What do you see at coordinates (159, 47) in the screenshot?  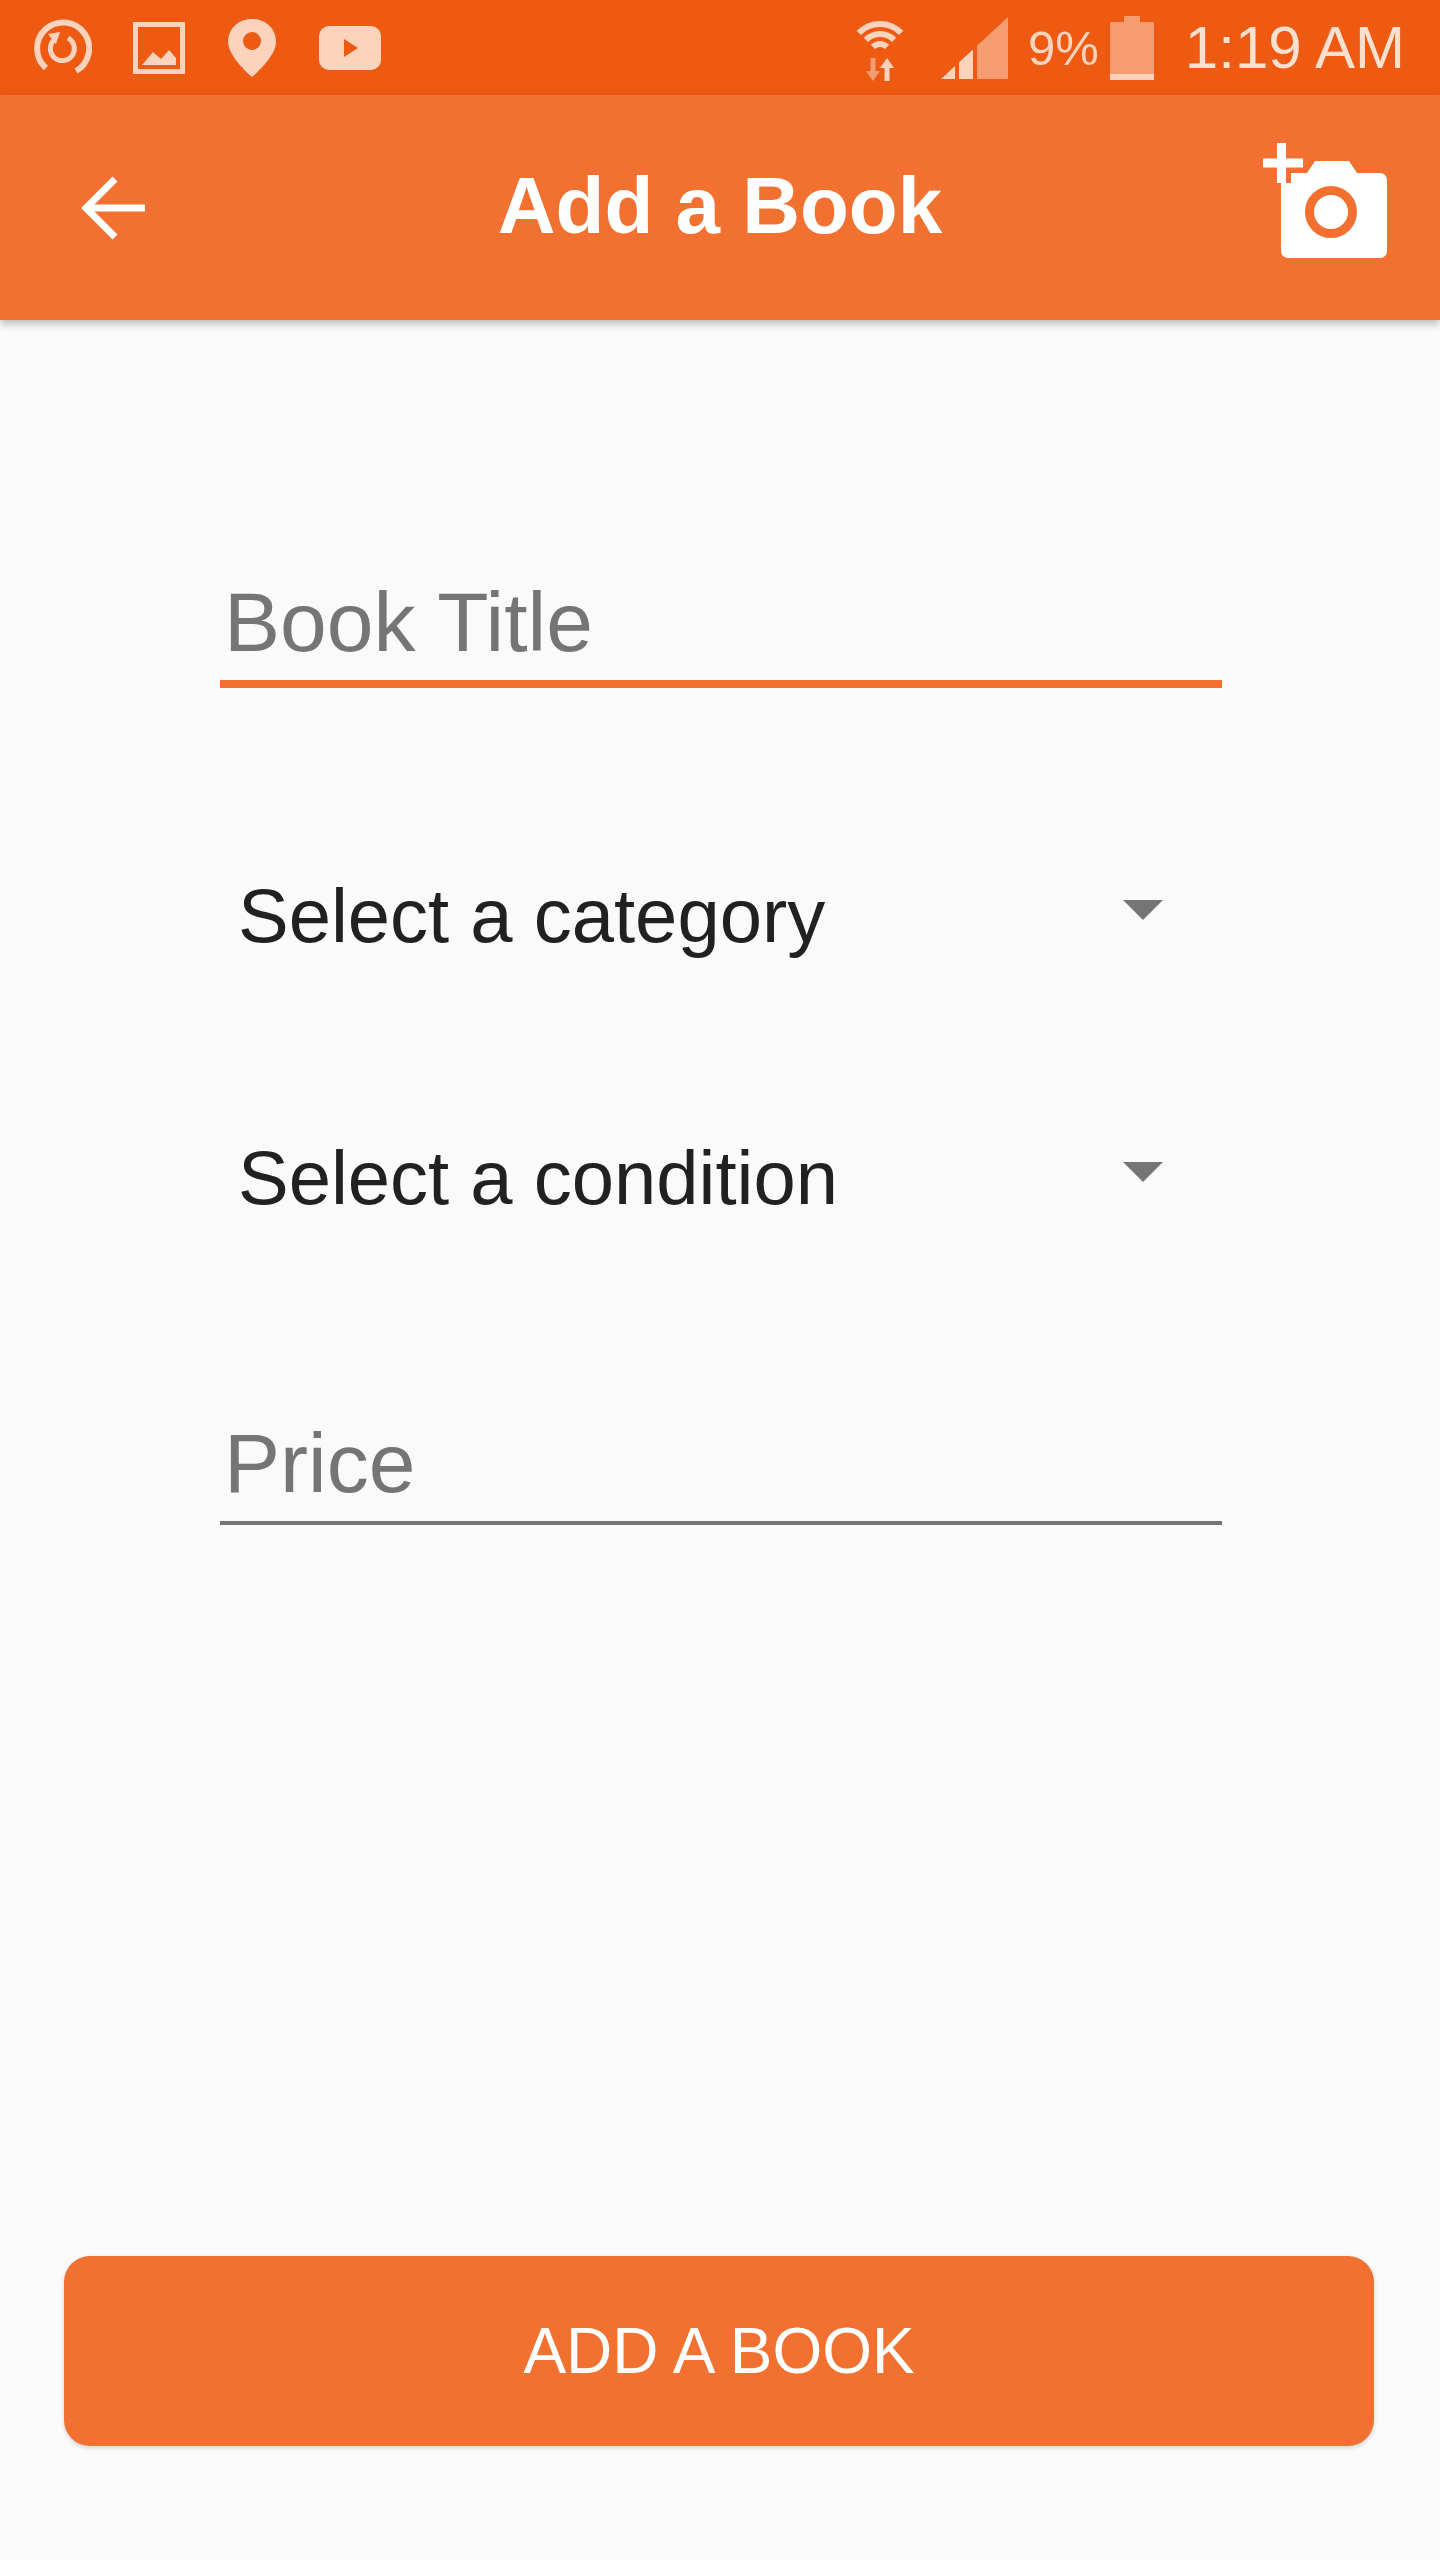 I see `image-icon` at bounding box center [159, 47].